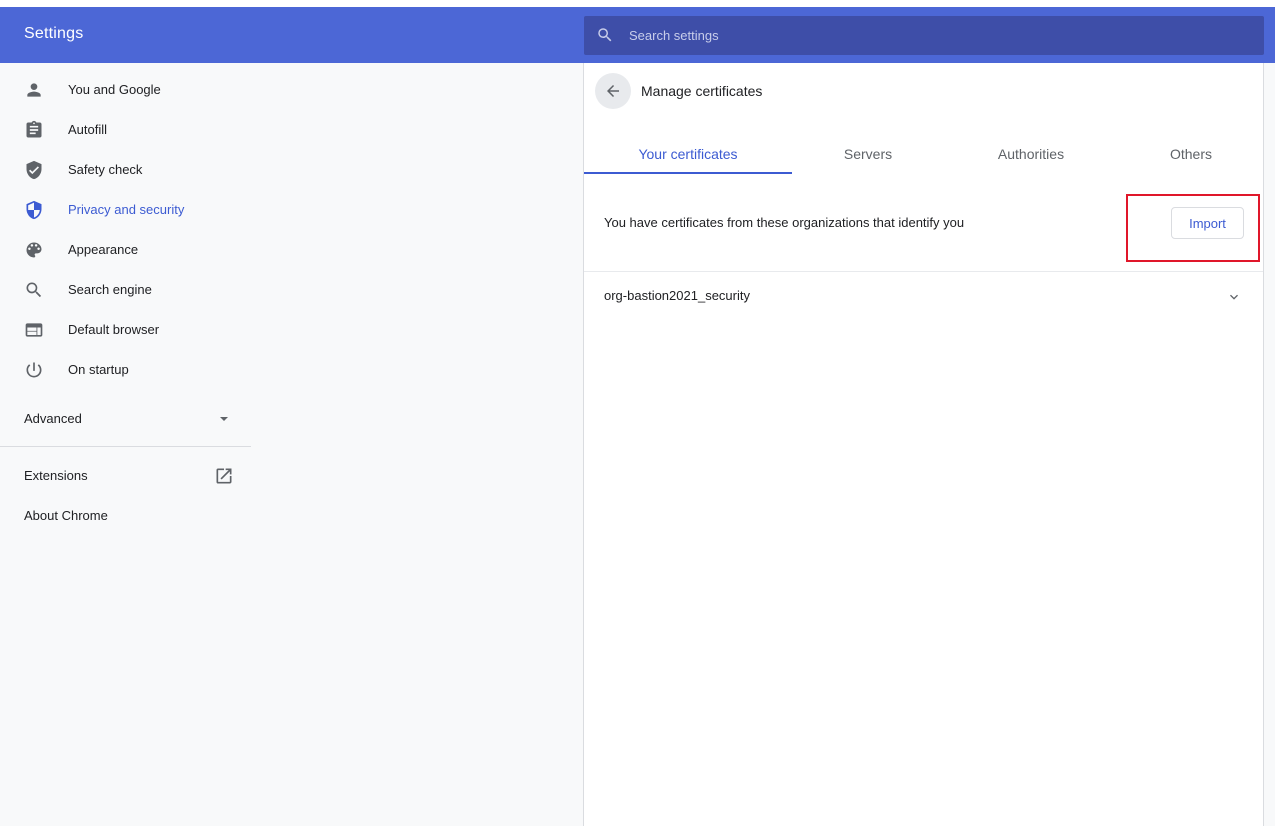  I want to click on header-bar: Settings, so click(637, 35).